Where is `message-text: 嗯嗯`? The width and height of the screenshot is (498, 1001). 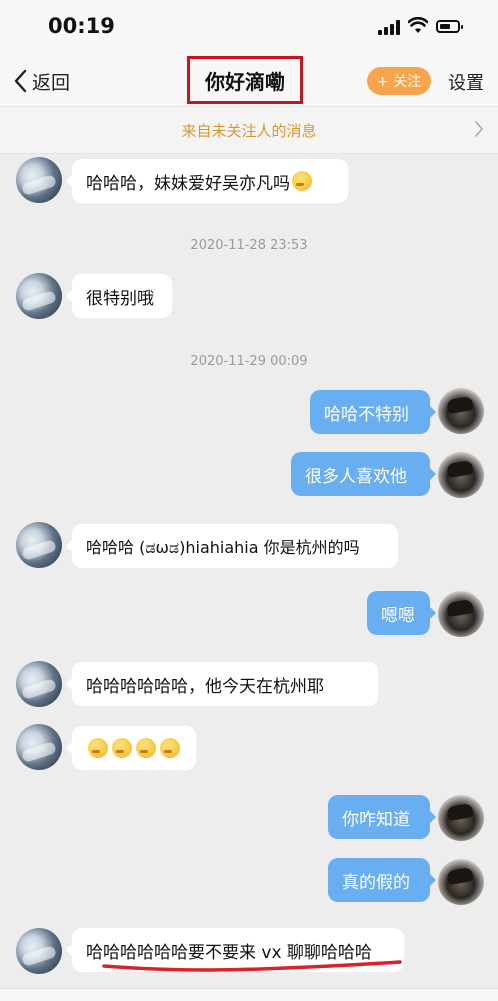
message-text: 嗯嗯 is located at coordinates (398, 615).